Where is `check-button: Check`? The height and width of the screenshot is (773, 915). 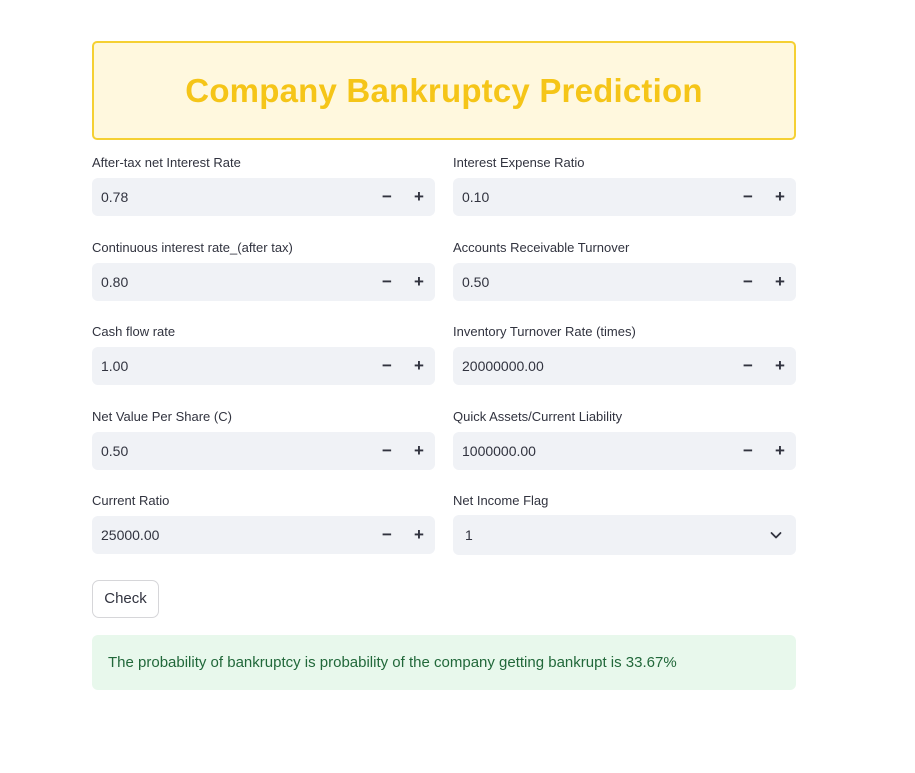 check-button: Check is located at coordinates (125, 598).